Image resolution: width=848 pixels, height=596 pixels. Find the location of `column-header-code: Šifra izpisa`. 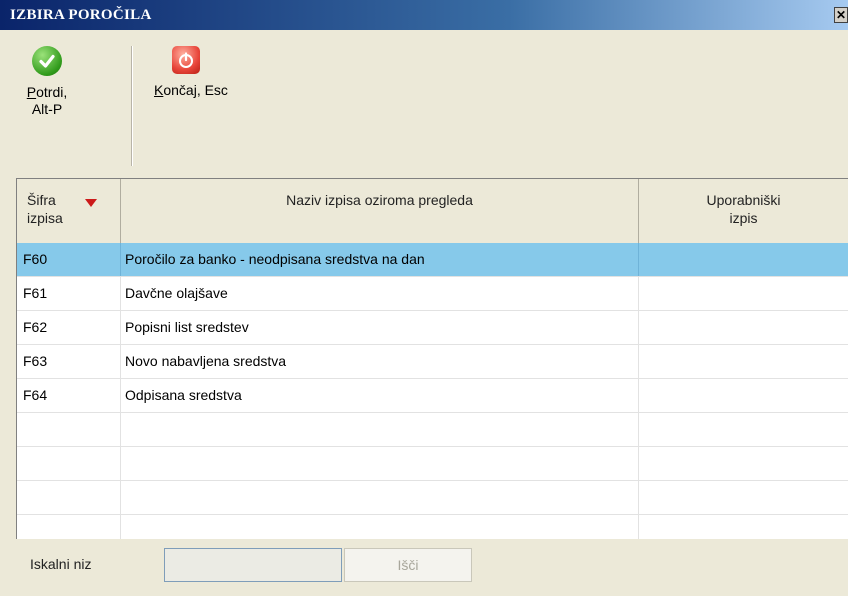

column-header-code: Šifra izpisa is located at coordinates (69, 211).